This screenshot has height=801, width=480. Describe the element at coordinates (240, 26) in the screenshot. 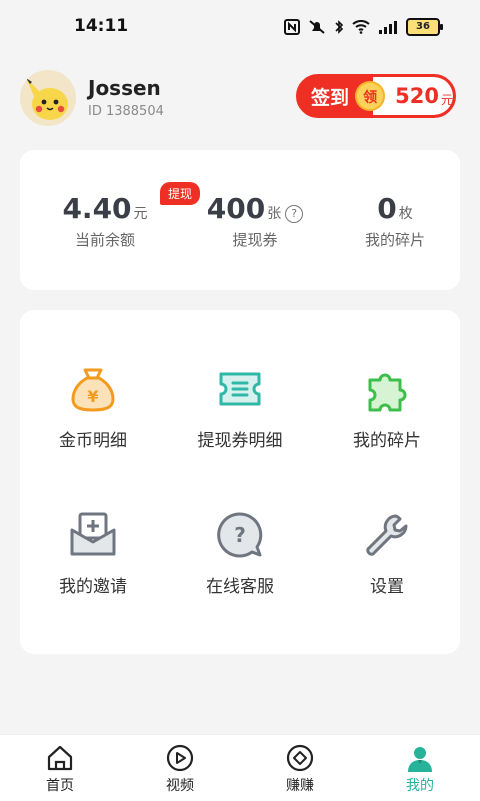

I see `status-bar: 14:11 36` at that location.